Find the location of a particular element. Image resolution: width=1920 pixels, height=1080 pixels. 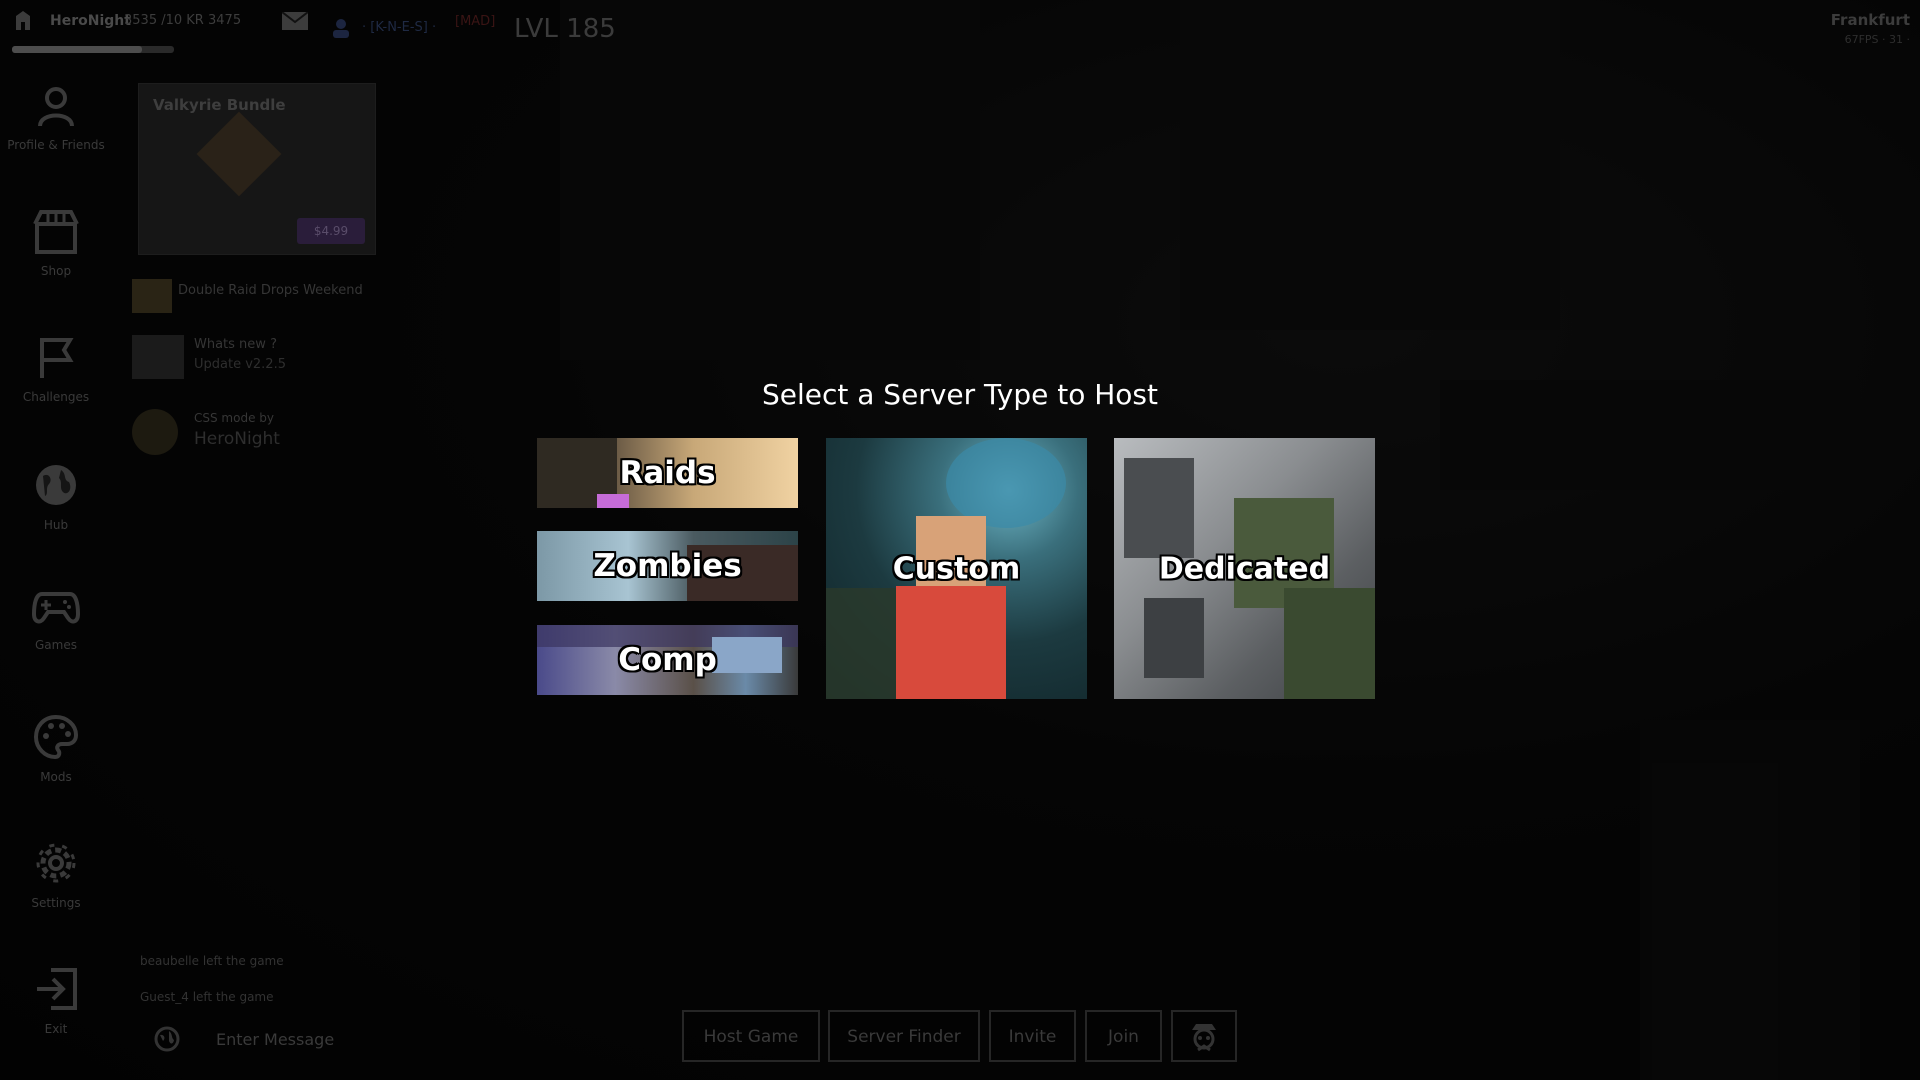

server-type-dedicated-button: Dedicated is located at coordinates (1244, 568).